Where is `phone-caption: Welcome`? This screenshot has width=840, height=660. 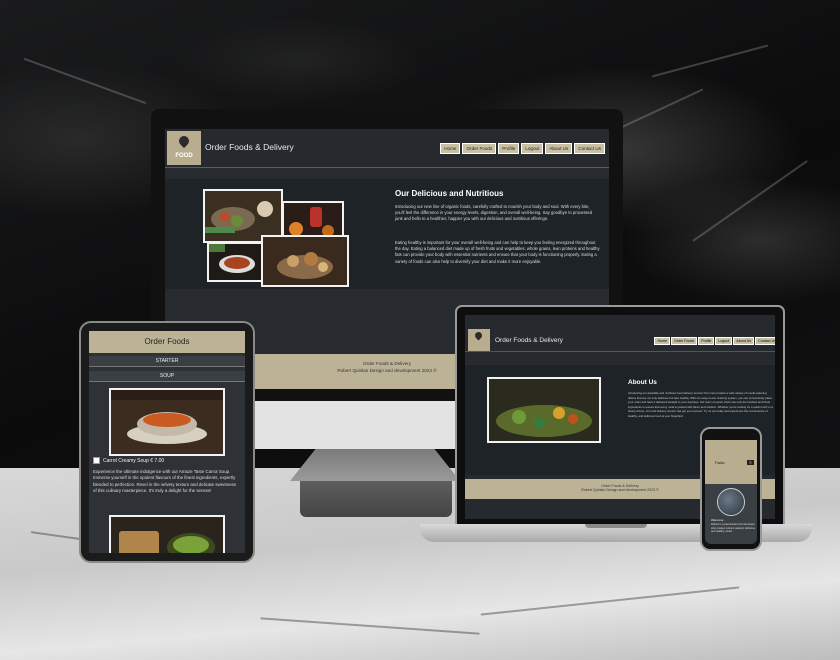
phone-caption: Welcome is located at coordinates (717, 520).